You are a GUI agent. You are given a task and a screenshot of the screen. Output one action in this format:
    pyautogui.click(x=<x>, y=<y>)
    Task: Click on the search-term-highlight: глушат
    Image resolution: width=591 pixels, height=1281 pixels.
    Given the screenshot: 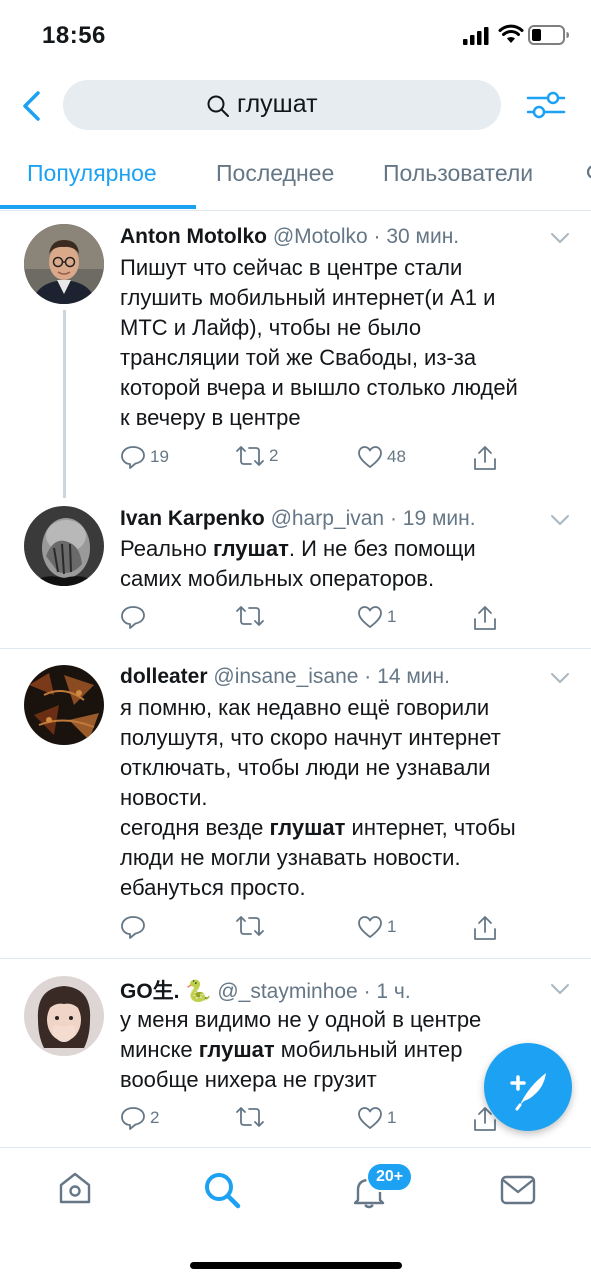 What is the action you would take?
    pyautogui.click(x=307, y=827)
    